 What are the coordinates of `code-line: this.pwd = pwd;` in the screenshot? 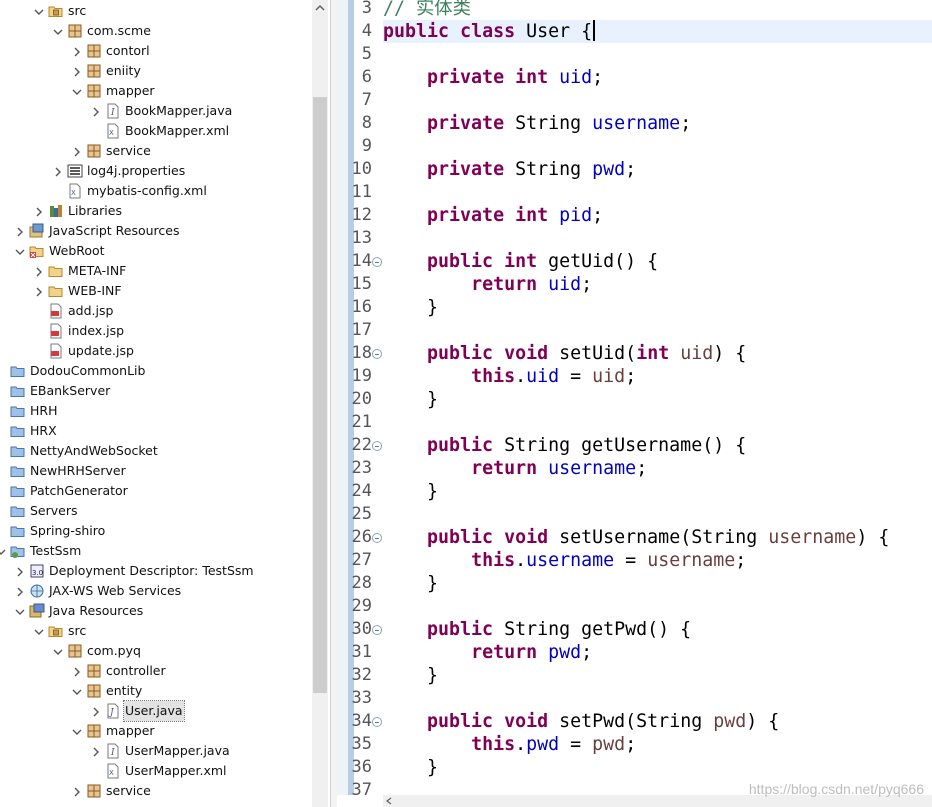 It's located at (657, 744).